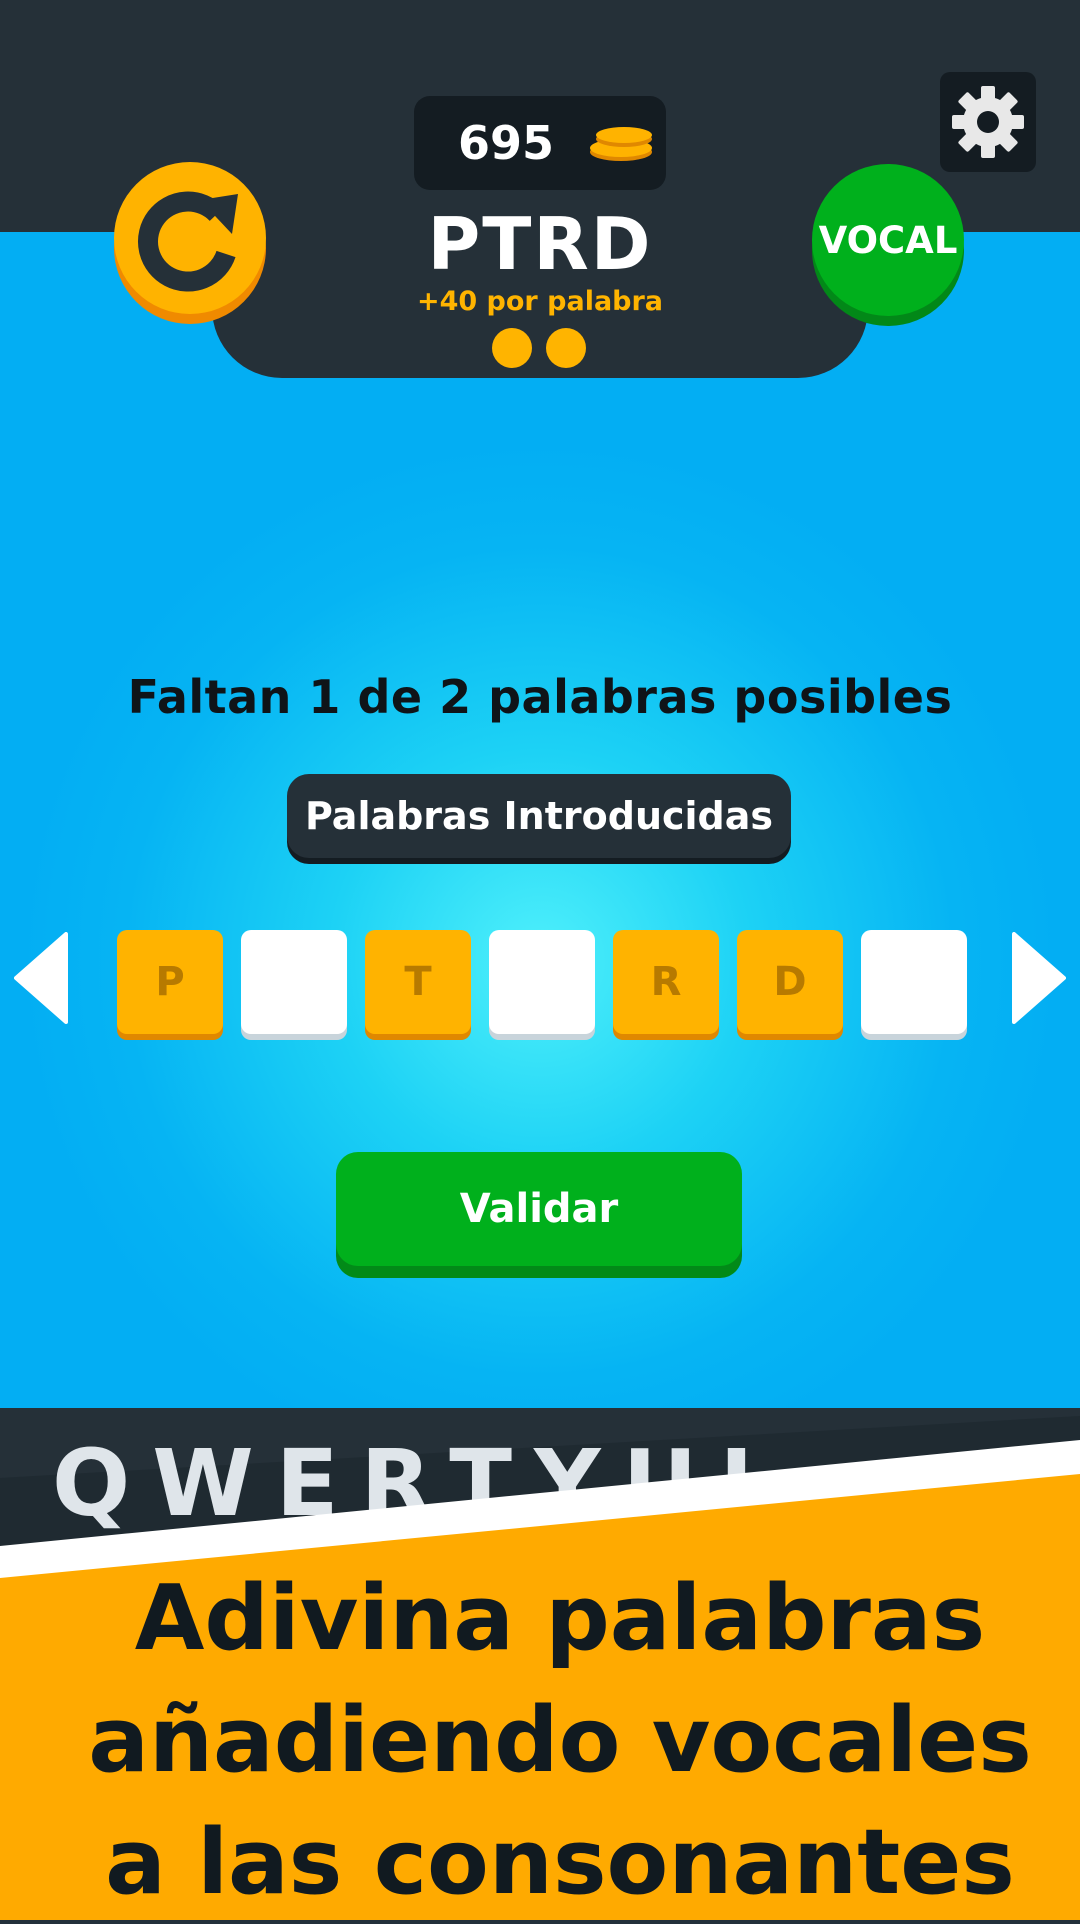 Image resolution: width=1080 pixels, height=1924 pixels. I want to click on letter-tile-p: P, so click(170, 982).